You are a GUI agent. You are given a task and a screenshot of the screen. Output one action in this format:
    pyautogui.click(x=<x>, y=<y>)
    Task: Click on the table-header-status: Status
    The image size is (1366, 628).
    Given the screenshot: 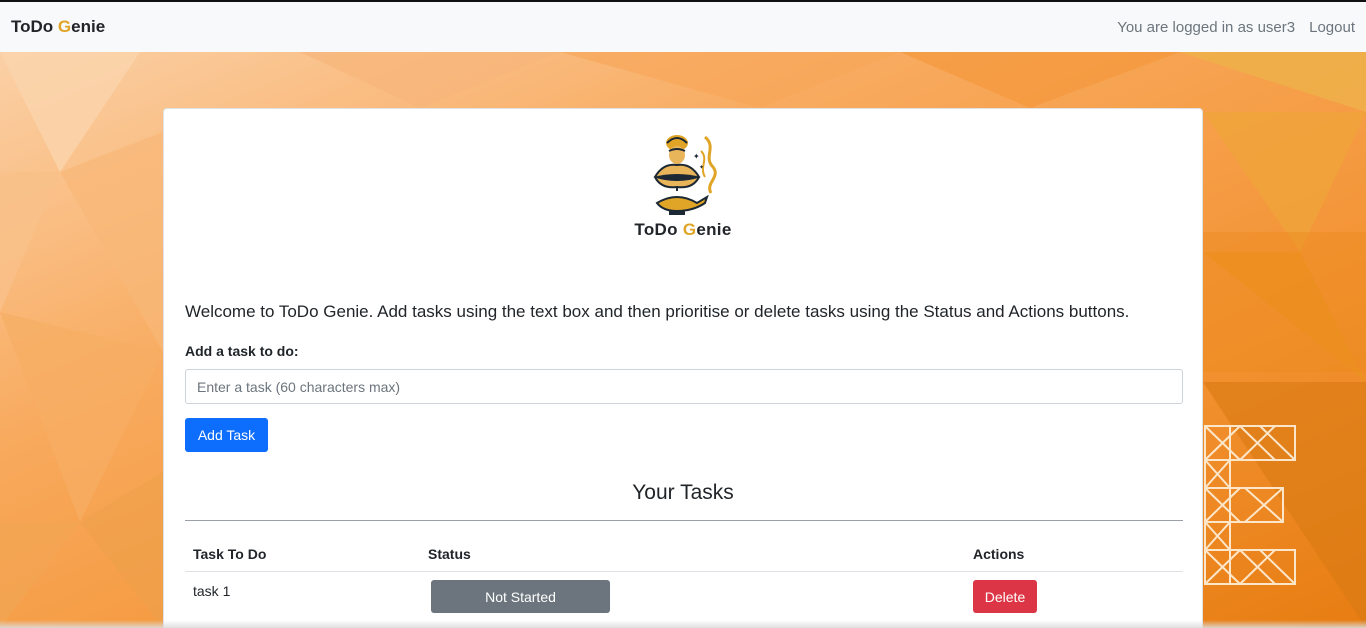 What is the action you would take?
    pyautogui.click(x=449, y=554)
    